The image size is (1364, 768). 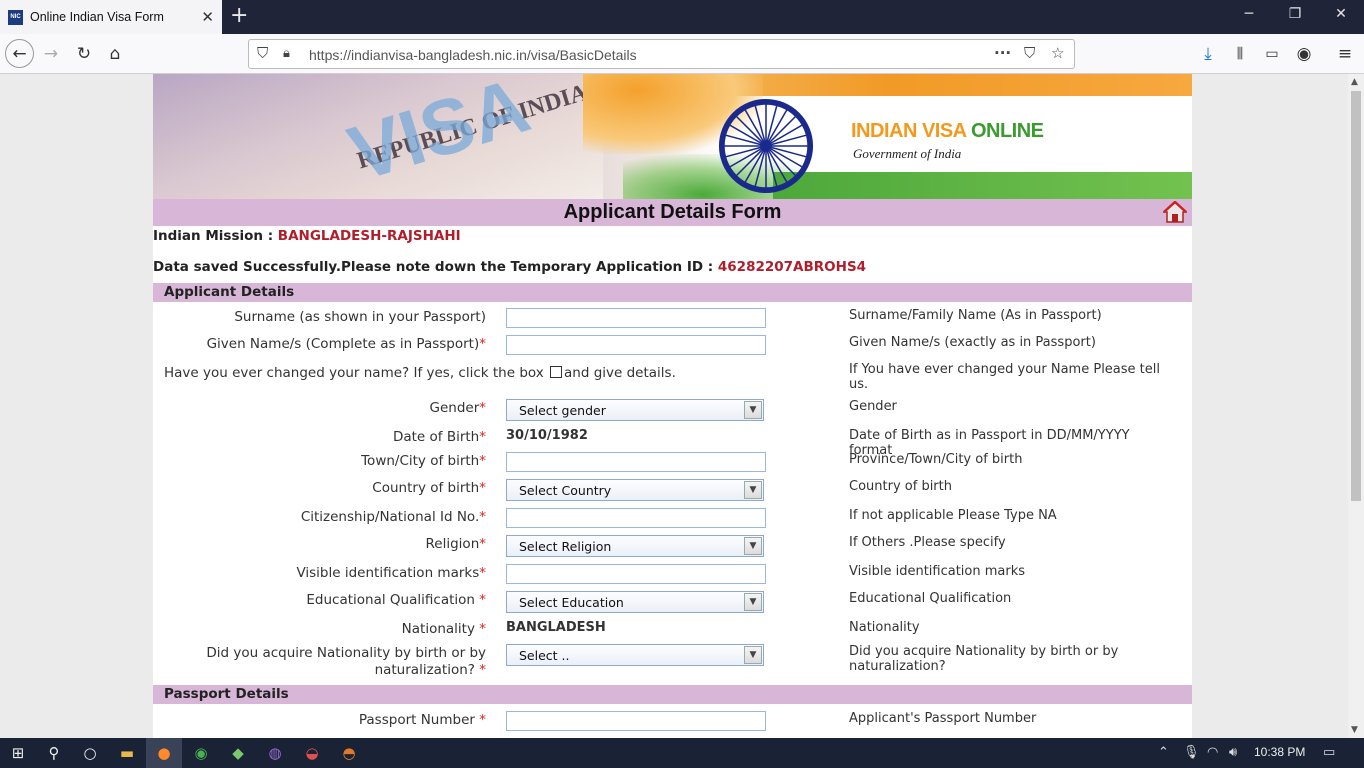 What do you see at coordinates (937, 571) in the screenshot?
I see `identification-marks-hint: Visible identification marks` at bounding box center [937, 571].